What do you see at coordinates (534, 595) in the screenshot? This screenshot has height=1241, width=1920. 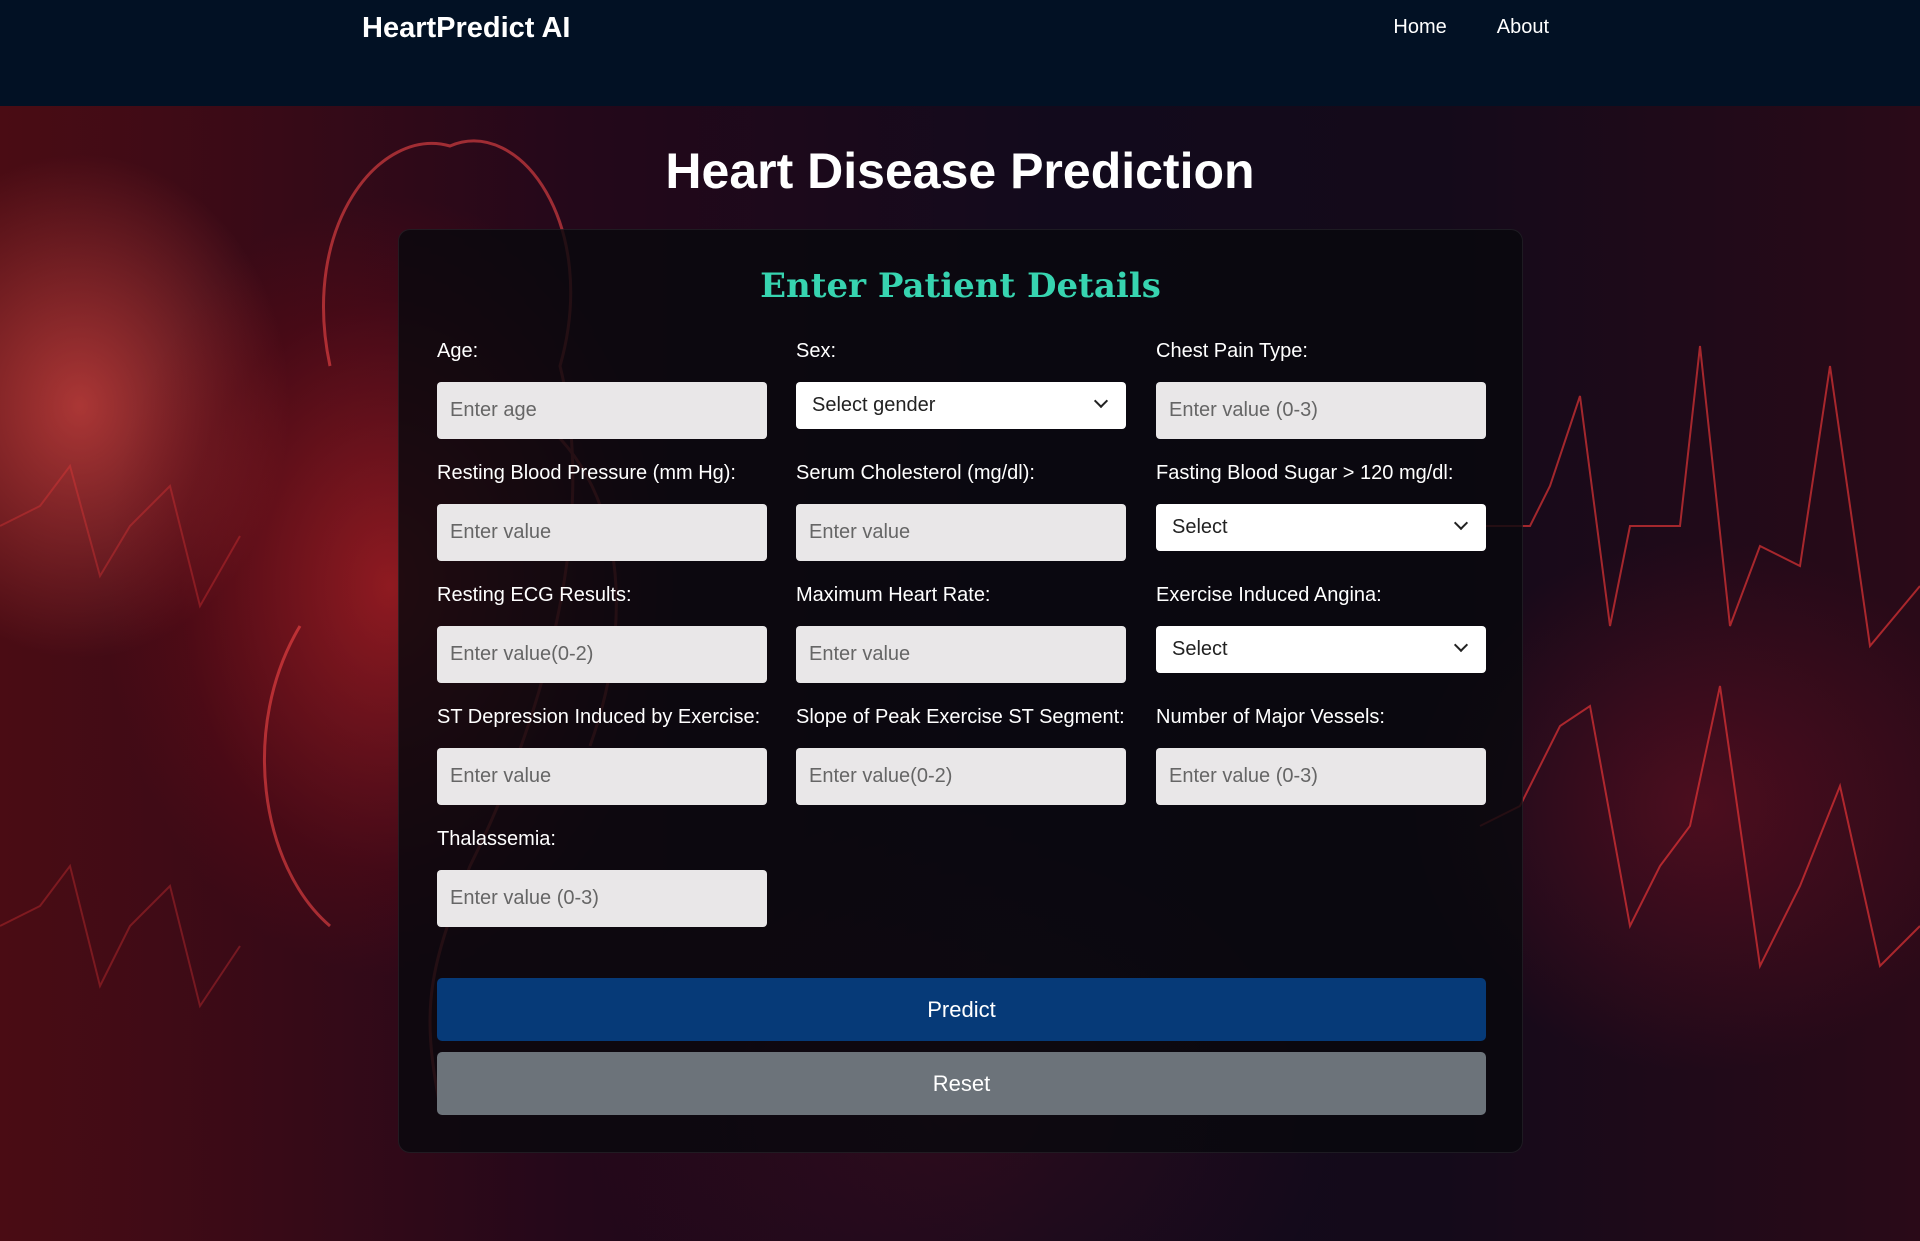 I see `resting-ecg-label: Resting ECG Results:` at bounding box center [534, 595].